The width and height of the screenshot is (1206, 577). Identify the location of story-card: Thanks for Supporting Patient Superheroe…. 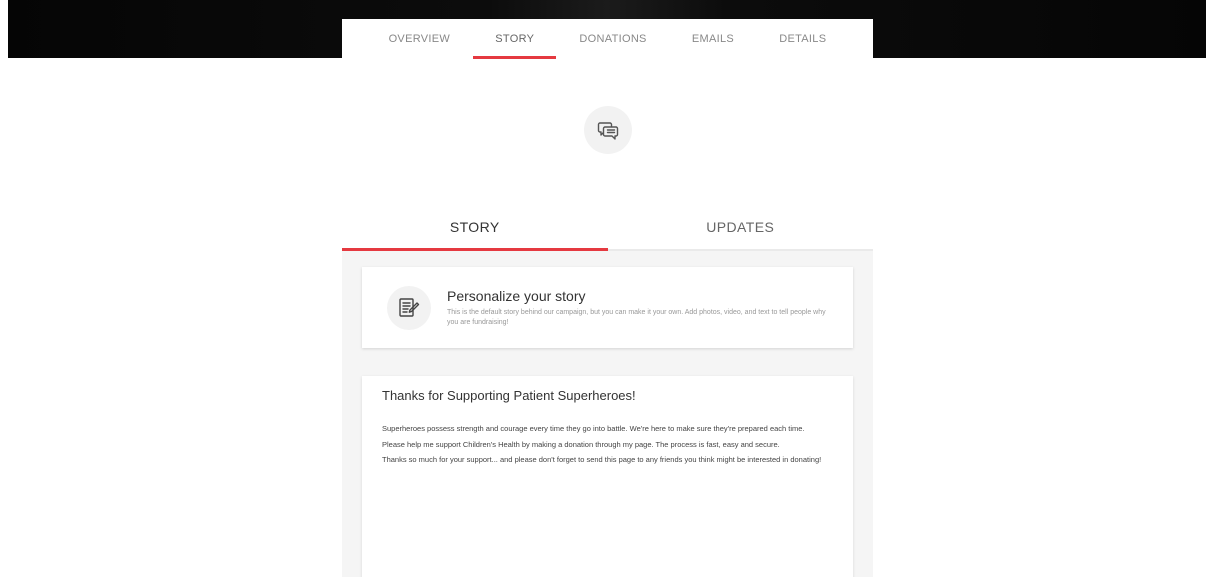
(607, 476).